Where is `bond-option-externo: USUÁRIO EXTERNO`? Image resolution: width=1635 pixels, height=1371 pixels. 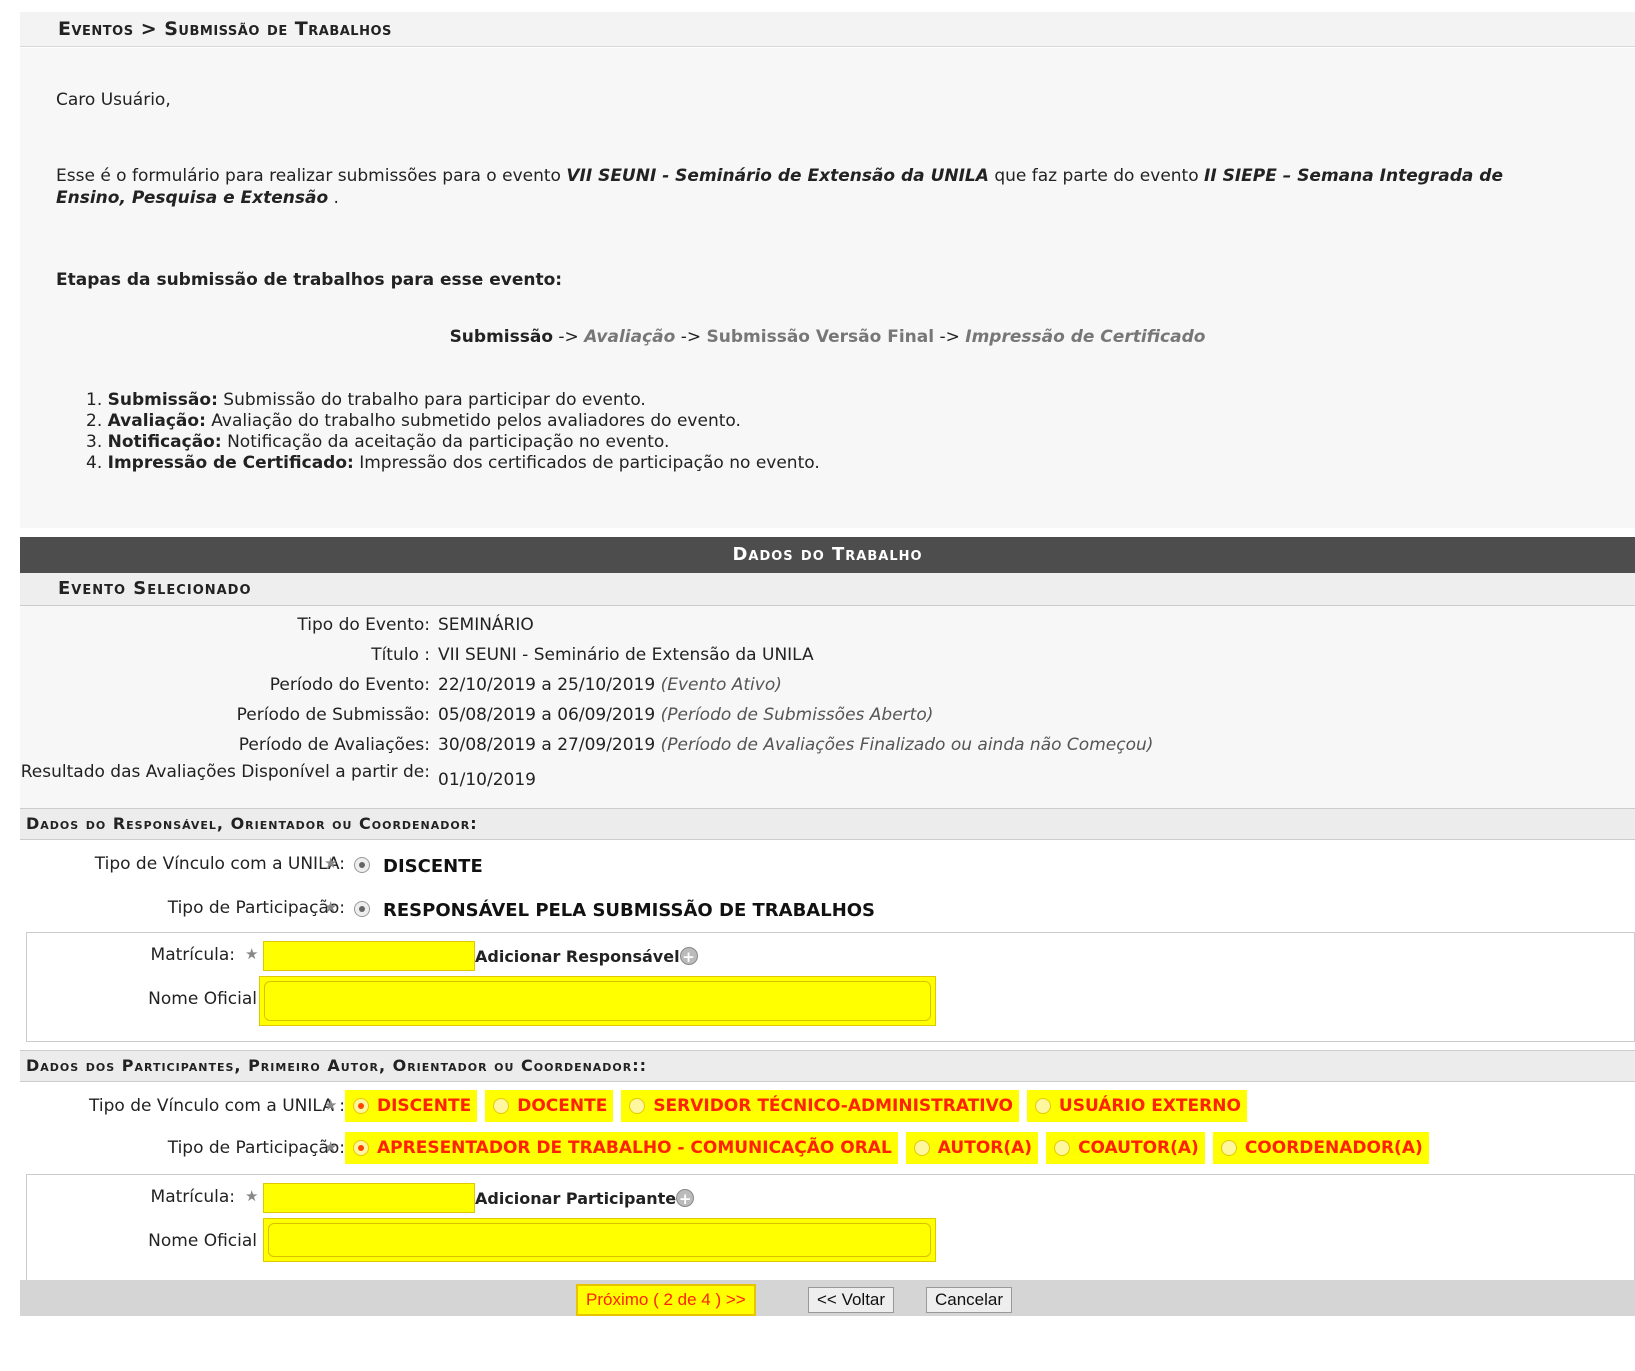 bond-option-externo: USUÁRIO EXTERNO is located at coordinates (1136, 1106).